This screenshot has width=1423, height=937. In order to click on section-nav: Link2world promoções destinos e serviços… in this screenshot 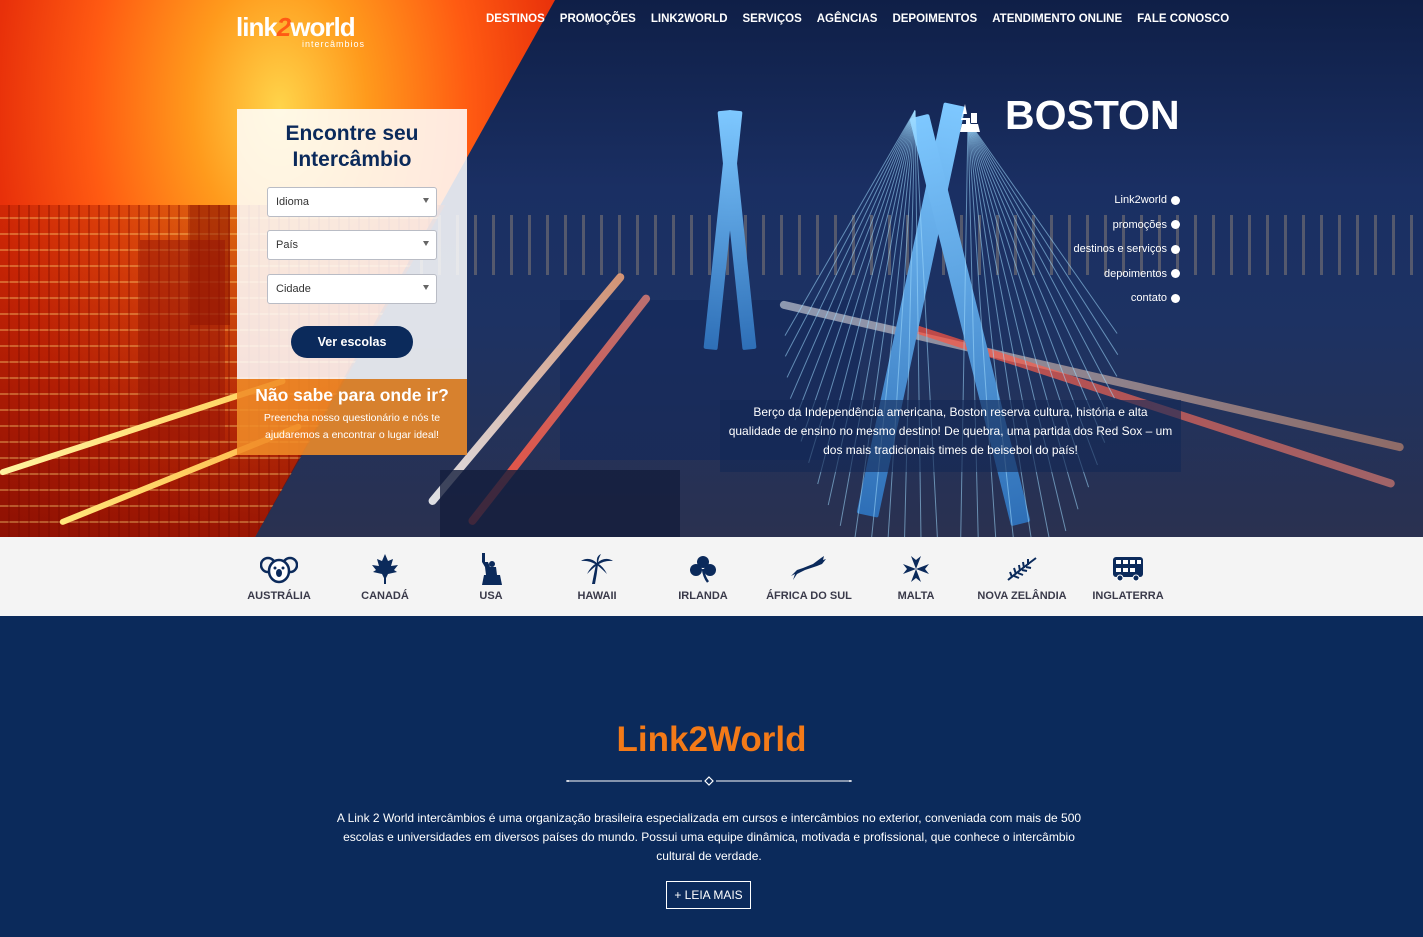, I will do `click(1126, 249)`.